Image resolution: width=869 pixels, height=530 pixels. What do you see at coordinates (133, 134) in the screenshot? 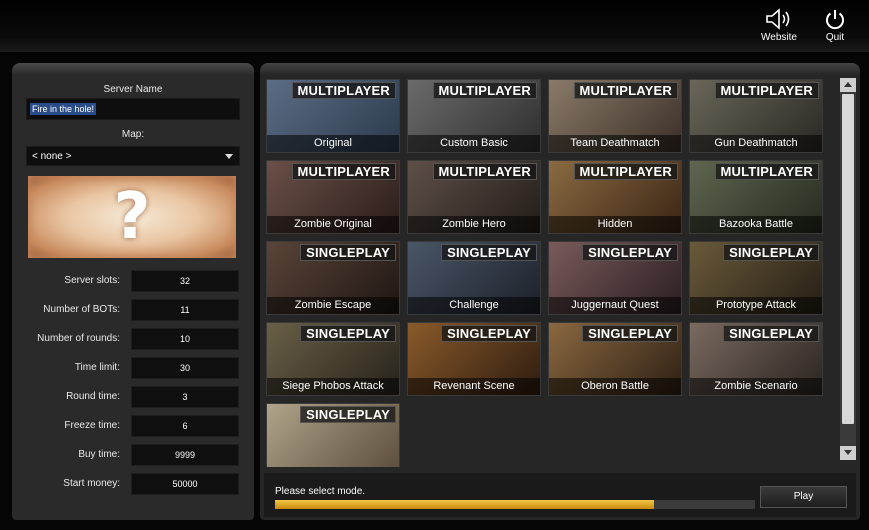
I see `map-label: Map:` at bounding box center [133, 134].